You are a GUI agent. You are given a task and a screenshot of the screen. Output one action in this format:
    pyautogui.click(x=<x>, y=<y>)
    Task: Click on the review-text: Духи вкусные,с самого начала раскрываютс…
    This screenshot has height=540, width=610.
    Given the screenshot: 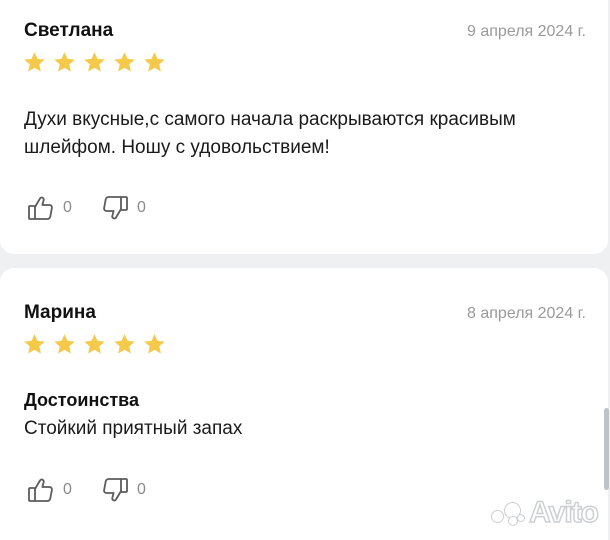 What is the action you would take?
    pyautogui.click(x=270, y=133)
    